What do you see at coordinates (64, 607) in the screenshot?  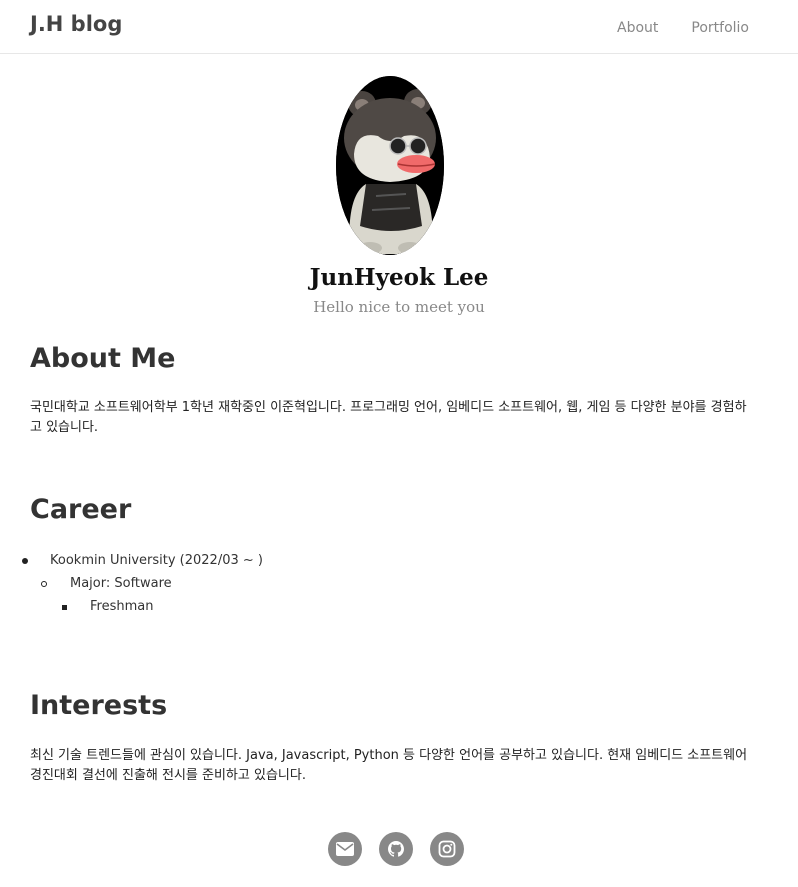 I see `bullet-square` at bounding box center [64, 607].